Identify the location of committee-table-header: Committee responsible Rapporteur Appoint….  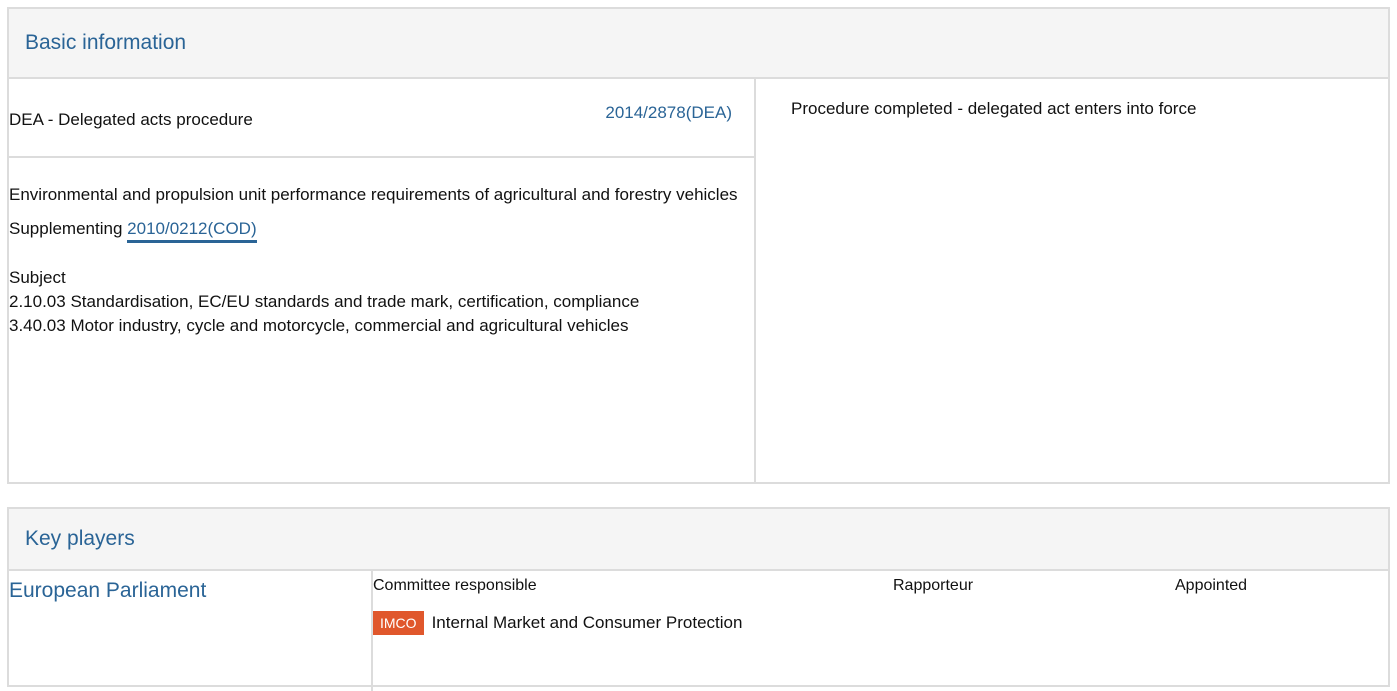
(880, 586).